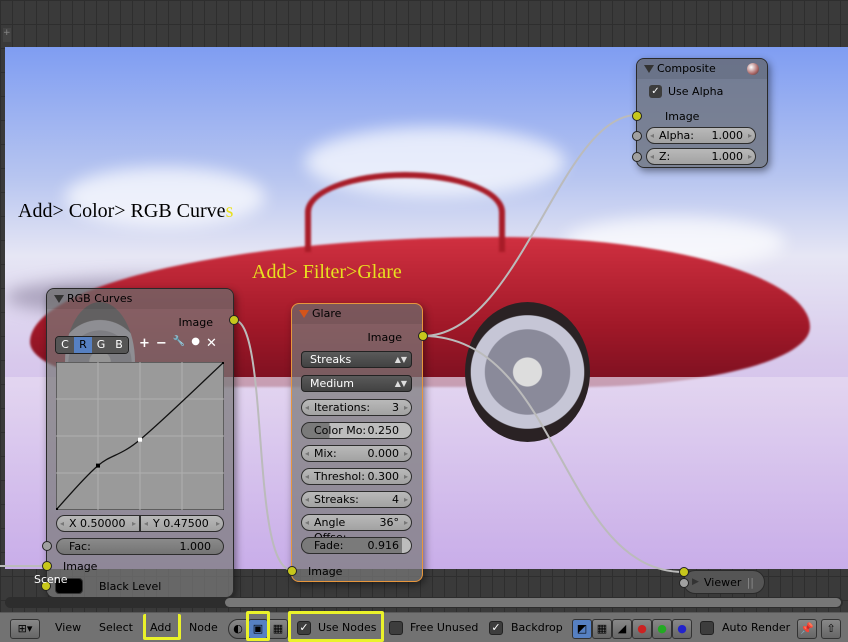 The image size is (848, 642). What do you see at coordinates (696, 91) in the screenshot?
I see `use-alpha-label: Use Alpha` at bounding box center [696, 91].